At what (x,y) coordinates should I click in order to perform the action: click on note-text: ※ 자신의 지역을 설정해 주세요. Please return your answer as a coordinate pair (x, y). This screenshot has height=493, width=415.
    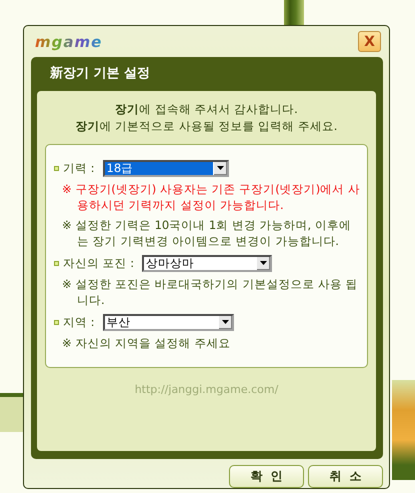
    Looking at the image, I should click on (147, 342).